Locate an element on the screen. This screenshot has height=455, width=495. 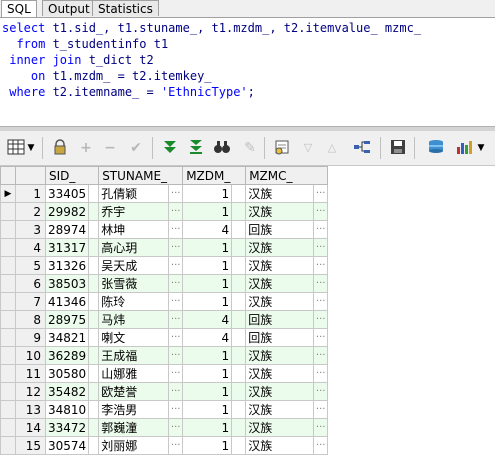
cell-stuname: 吴天成 is located at coordinates (134, 265).